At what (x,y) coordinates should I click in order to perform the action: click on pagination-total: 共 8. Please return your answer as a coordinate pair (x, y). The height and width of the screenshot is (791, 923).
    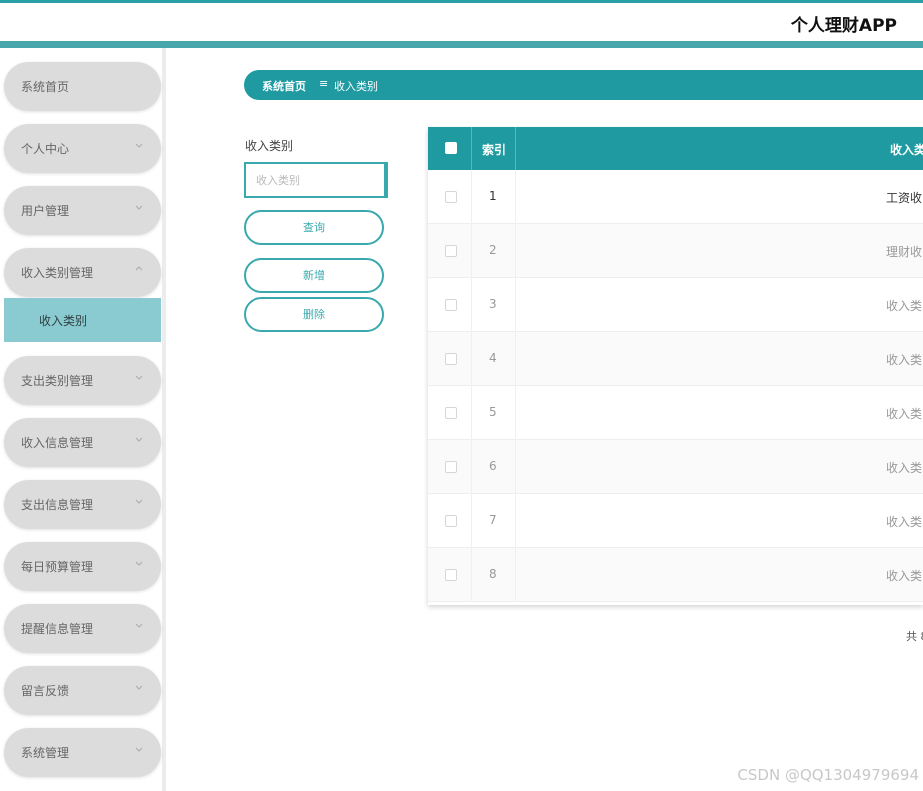
    Looking at the image, I should click on (914, 636).